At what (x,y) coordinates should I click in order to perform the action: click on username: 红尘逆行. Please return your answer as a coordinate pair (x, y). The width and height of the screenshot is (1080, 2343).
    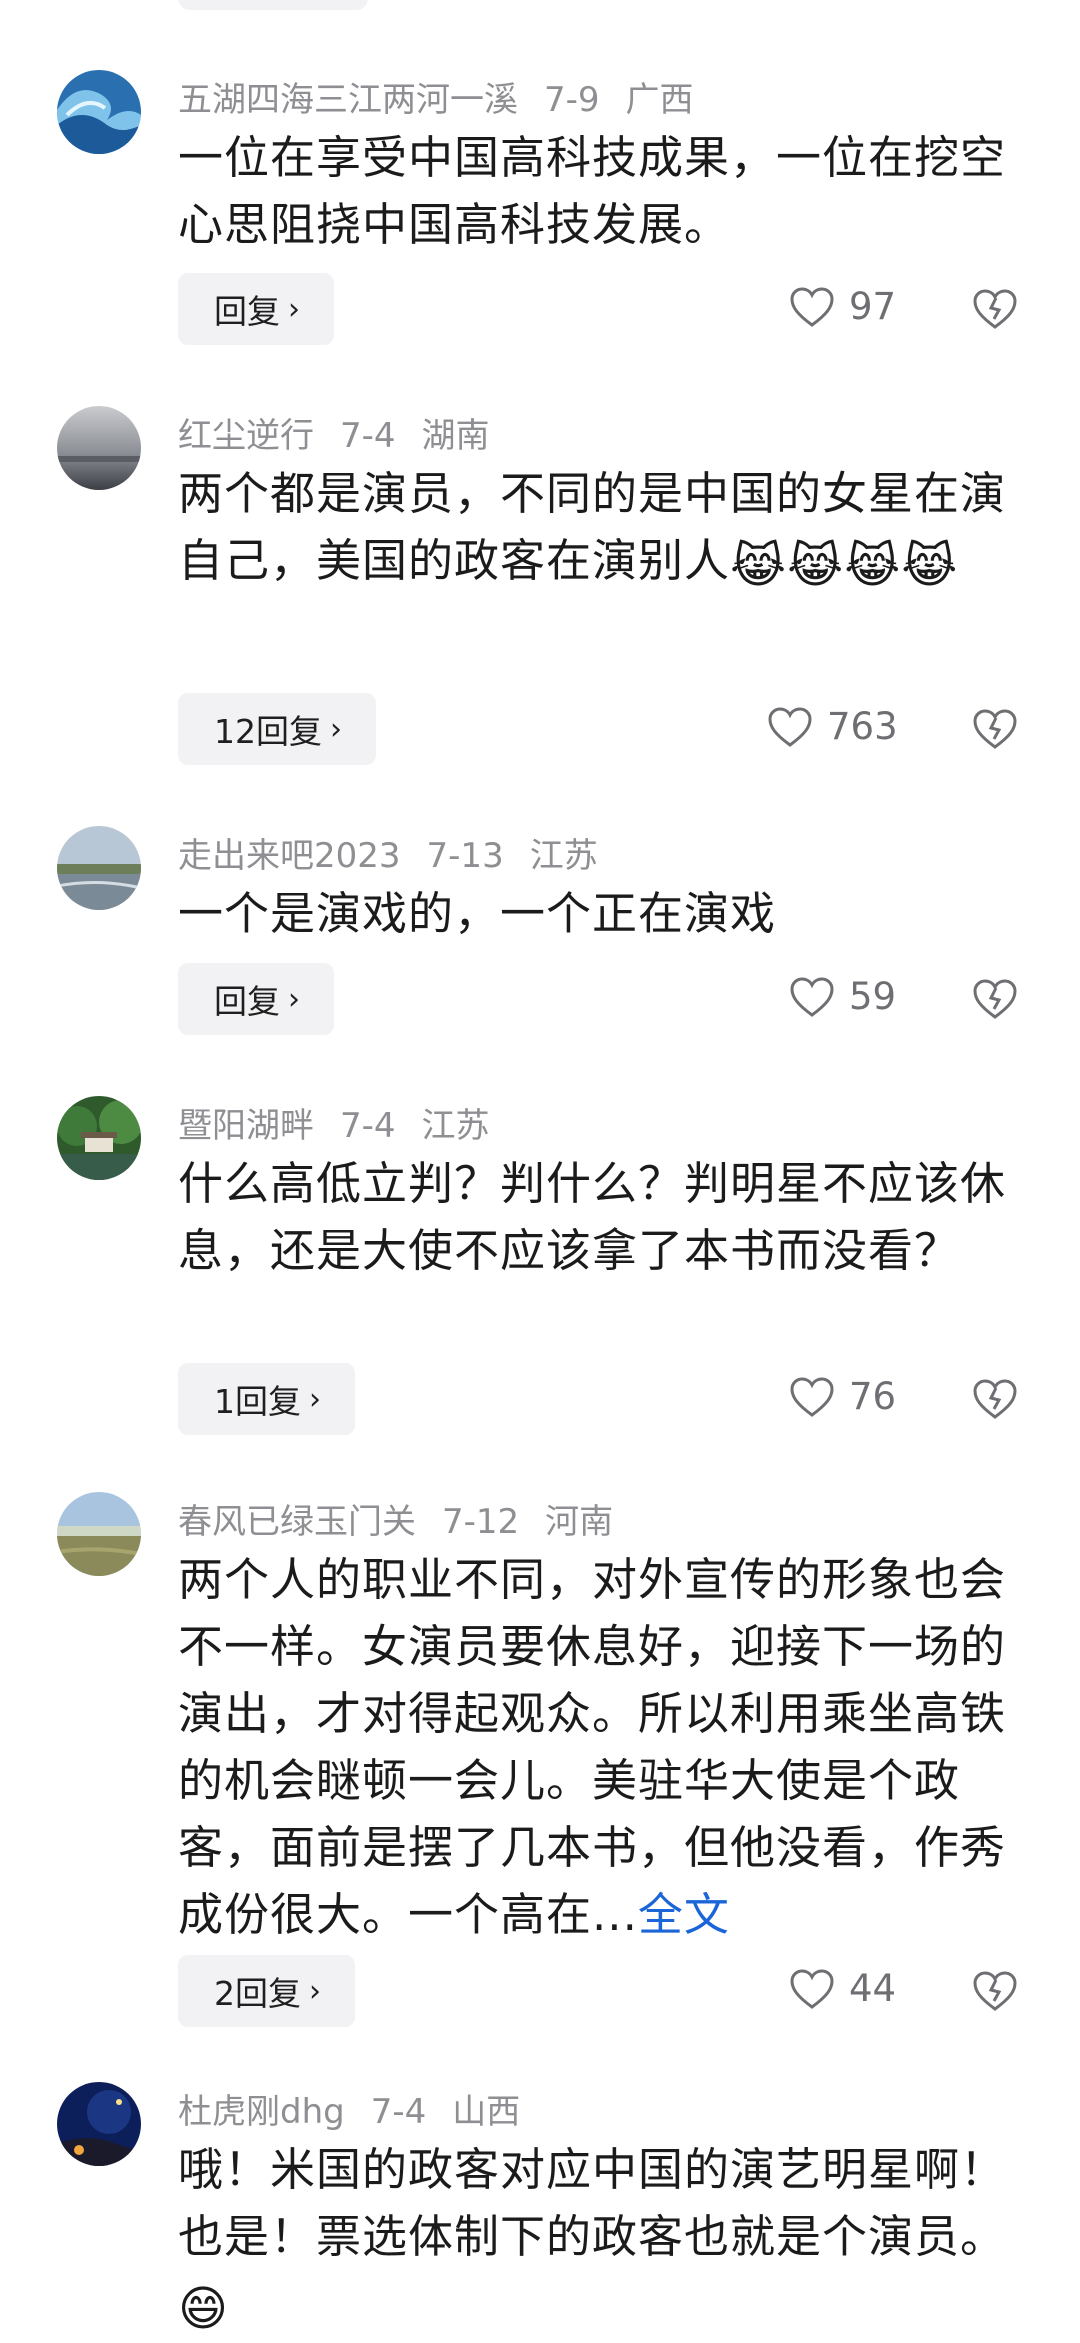
    Looking at the image, I should click on (246, 436).